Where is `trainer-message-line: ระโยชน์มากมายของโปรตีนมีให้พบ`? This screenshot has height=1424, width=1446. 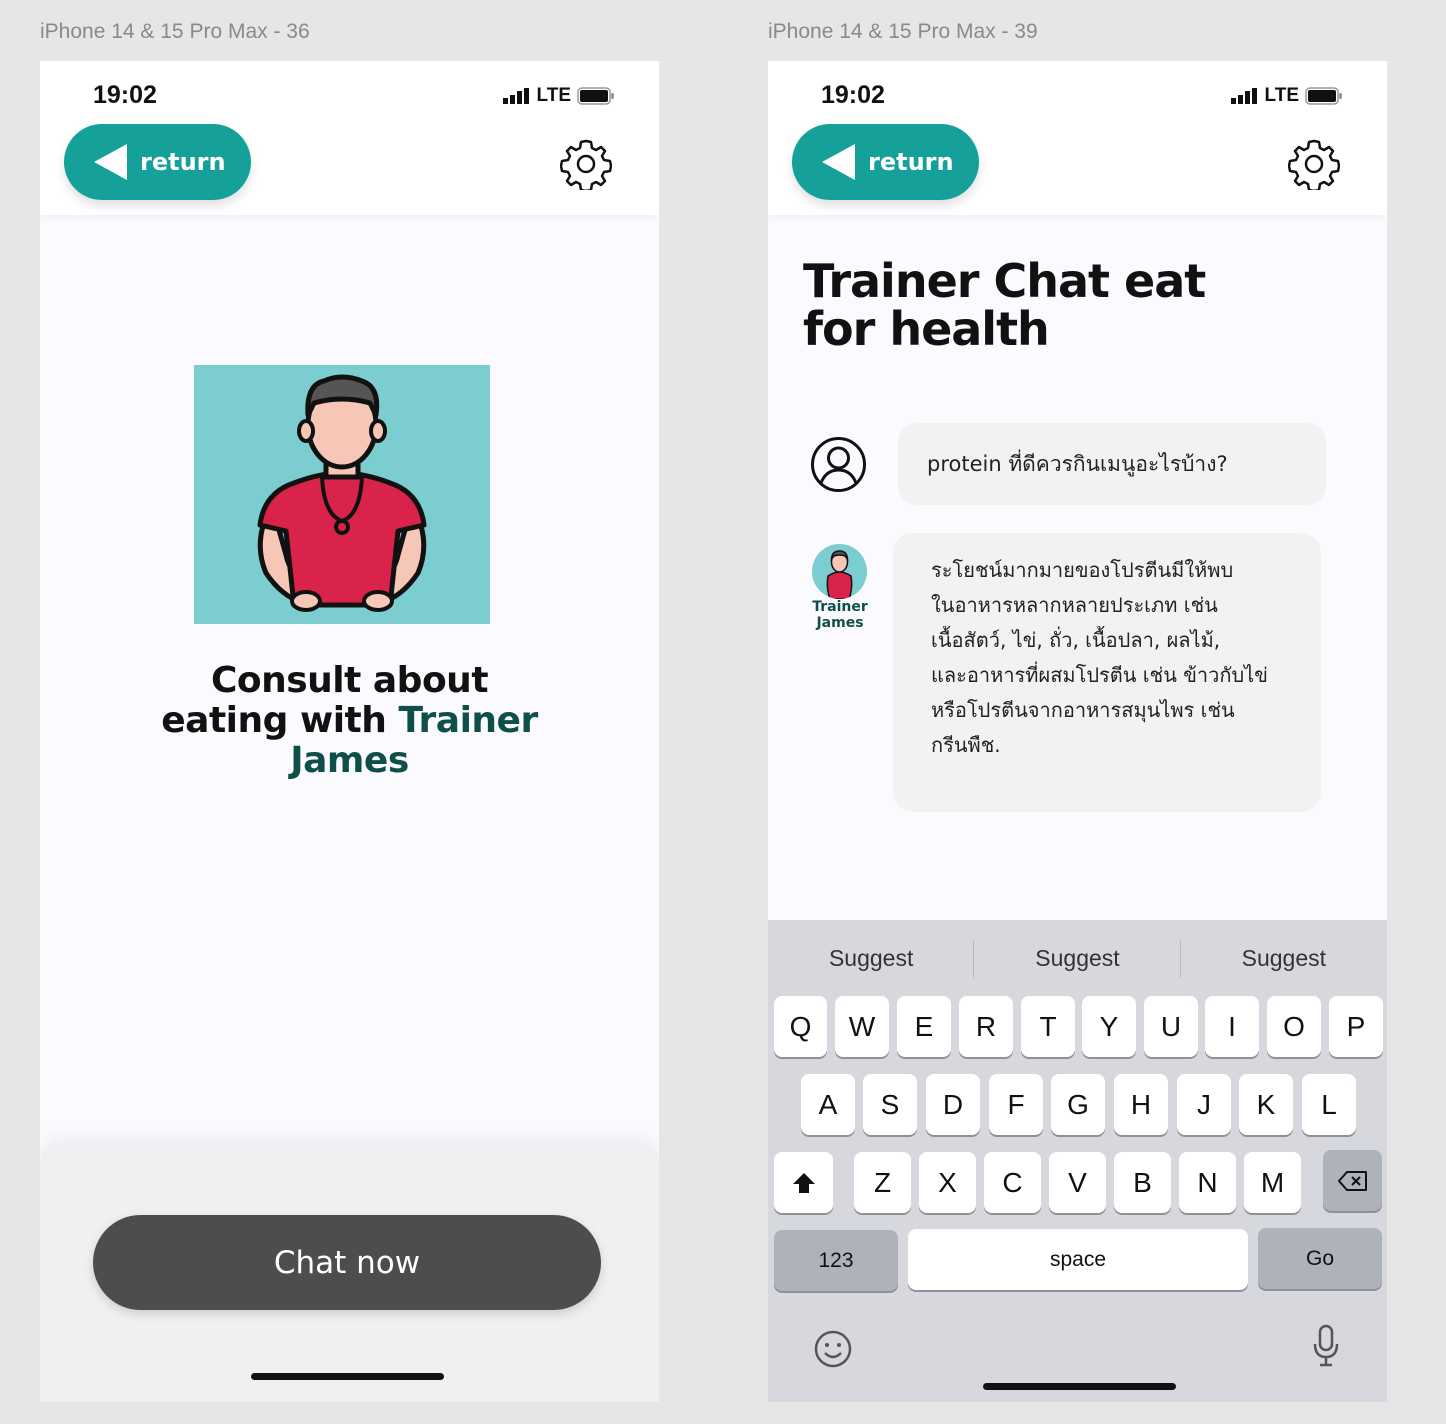
trainer-message-line: ระโยชน์มากมายของโปรตีนมีให้พบ is located at coordinates (1082, 570).